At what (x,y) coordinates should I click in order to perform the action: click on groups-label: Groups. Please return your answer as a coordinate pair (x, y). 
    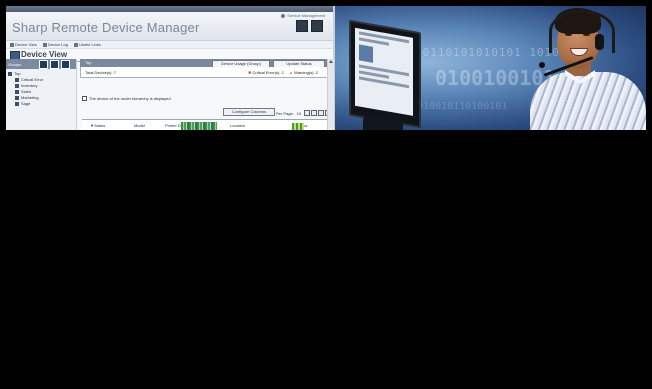
    Looking at the image, I should click on (15, 64).